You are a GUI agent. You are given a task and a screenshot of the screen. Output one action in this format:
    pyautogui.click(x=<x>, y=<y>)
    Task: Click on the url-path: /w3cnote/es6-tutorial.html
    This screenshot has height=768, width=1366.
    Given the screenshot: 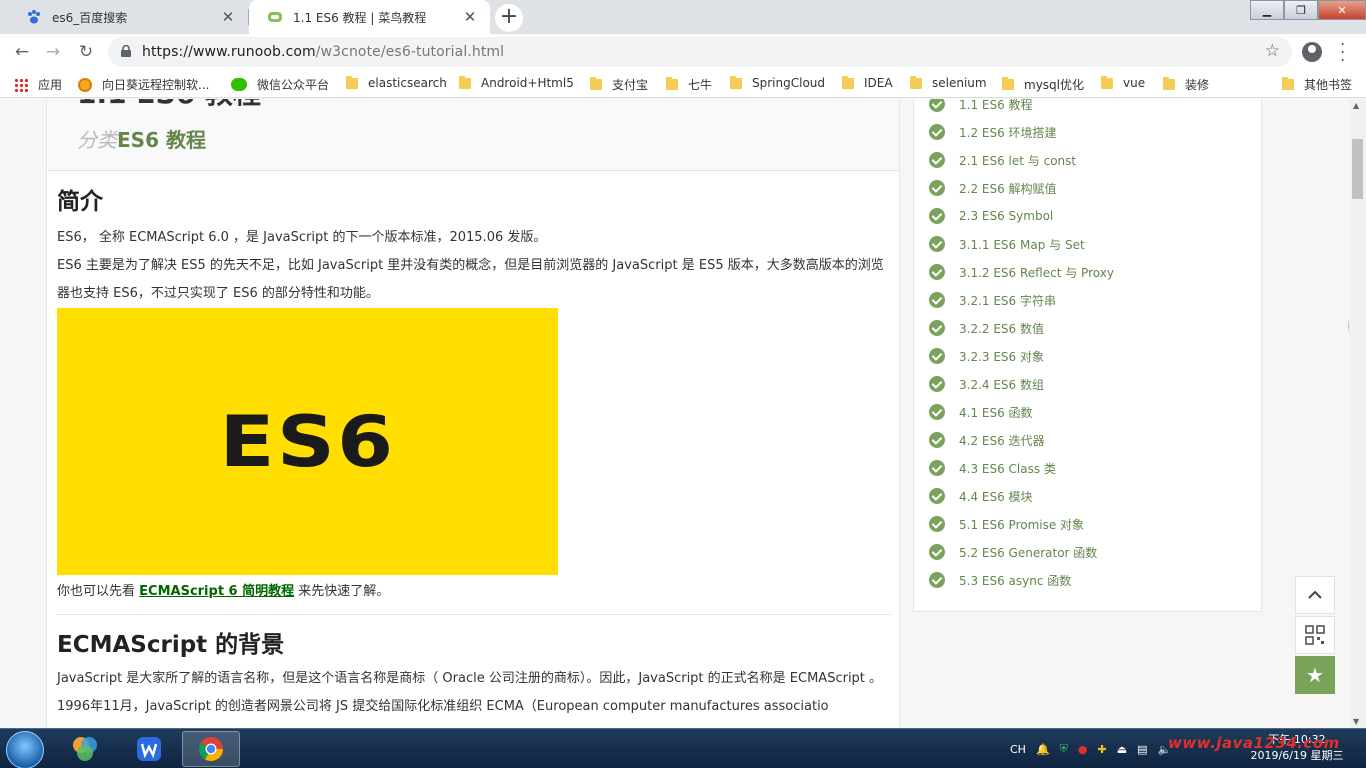 What is the action you would take?
    pyautogui.click(x=410, y=52)
    